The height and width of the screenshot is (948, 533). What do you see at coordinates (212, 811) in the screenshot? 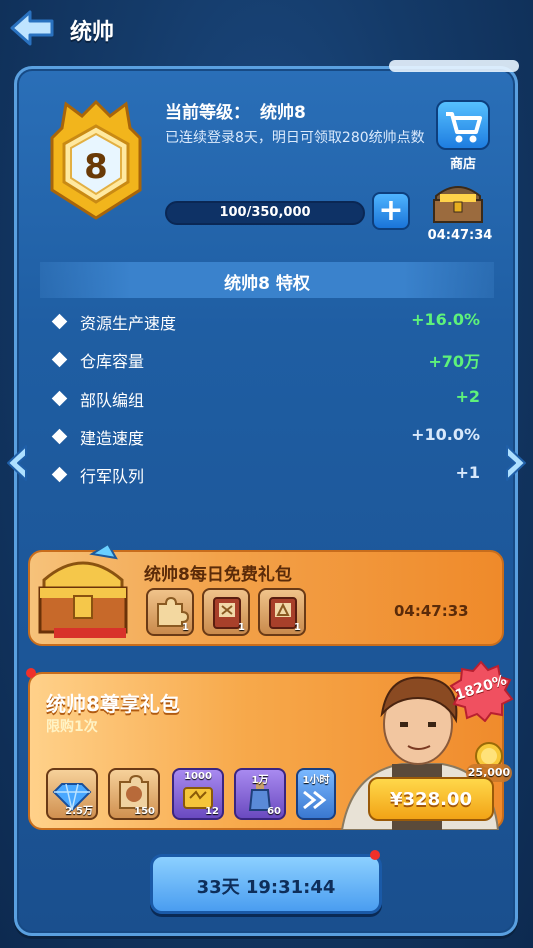
I see `item-count: 12` at bounding box center [212, 811].